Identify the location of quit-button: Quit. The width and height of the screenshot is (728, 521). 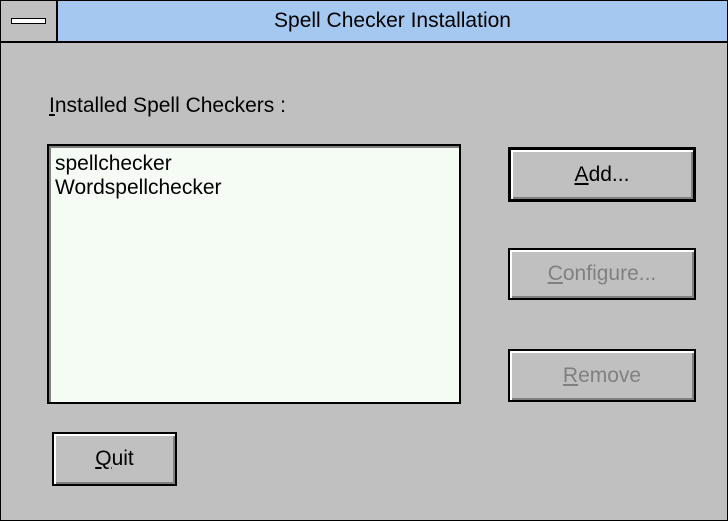
(114, 459).